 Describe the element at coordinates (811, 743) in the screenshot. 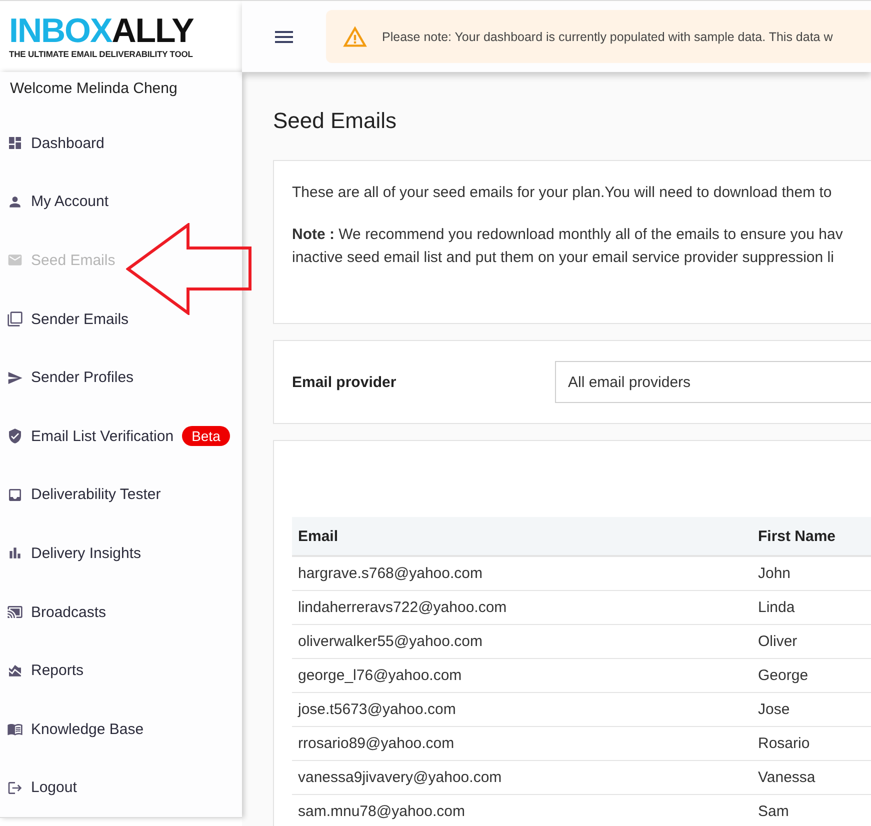

I see `table-cell: Rosario` at that location.